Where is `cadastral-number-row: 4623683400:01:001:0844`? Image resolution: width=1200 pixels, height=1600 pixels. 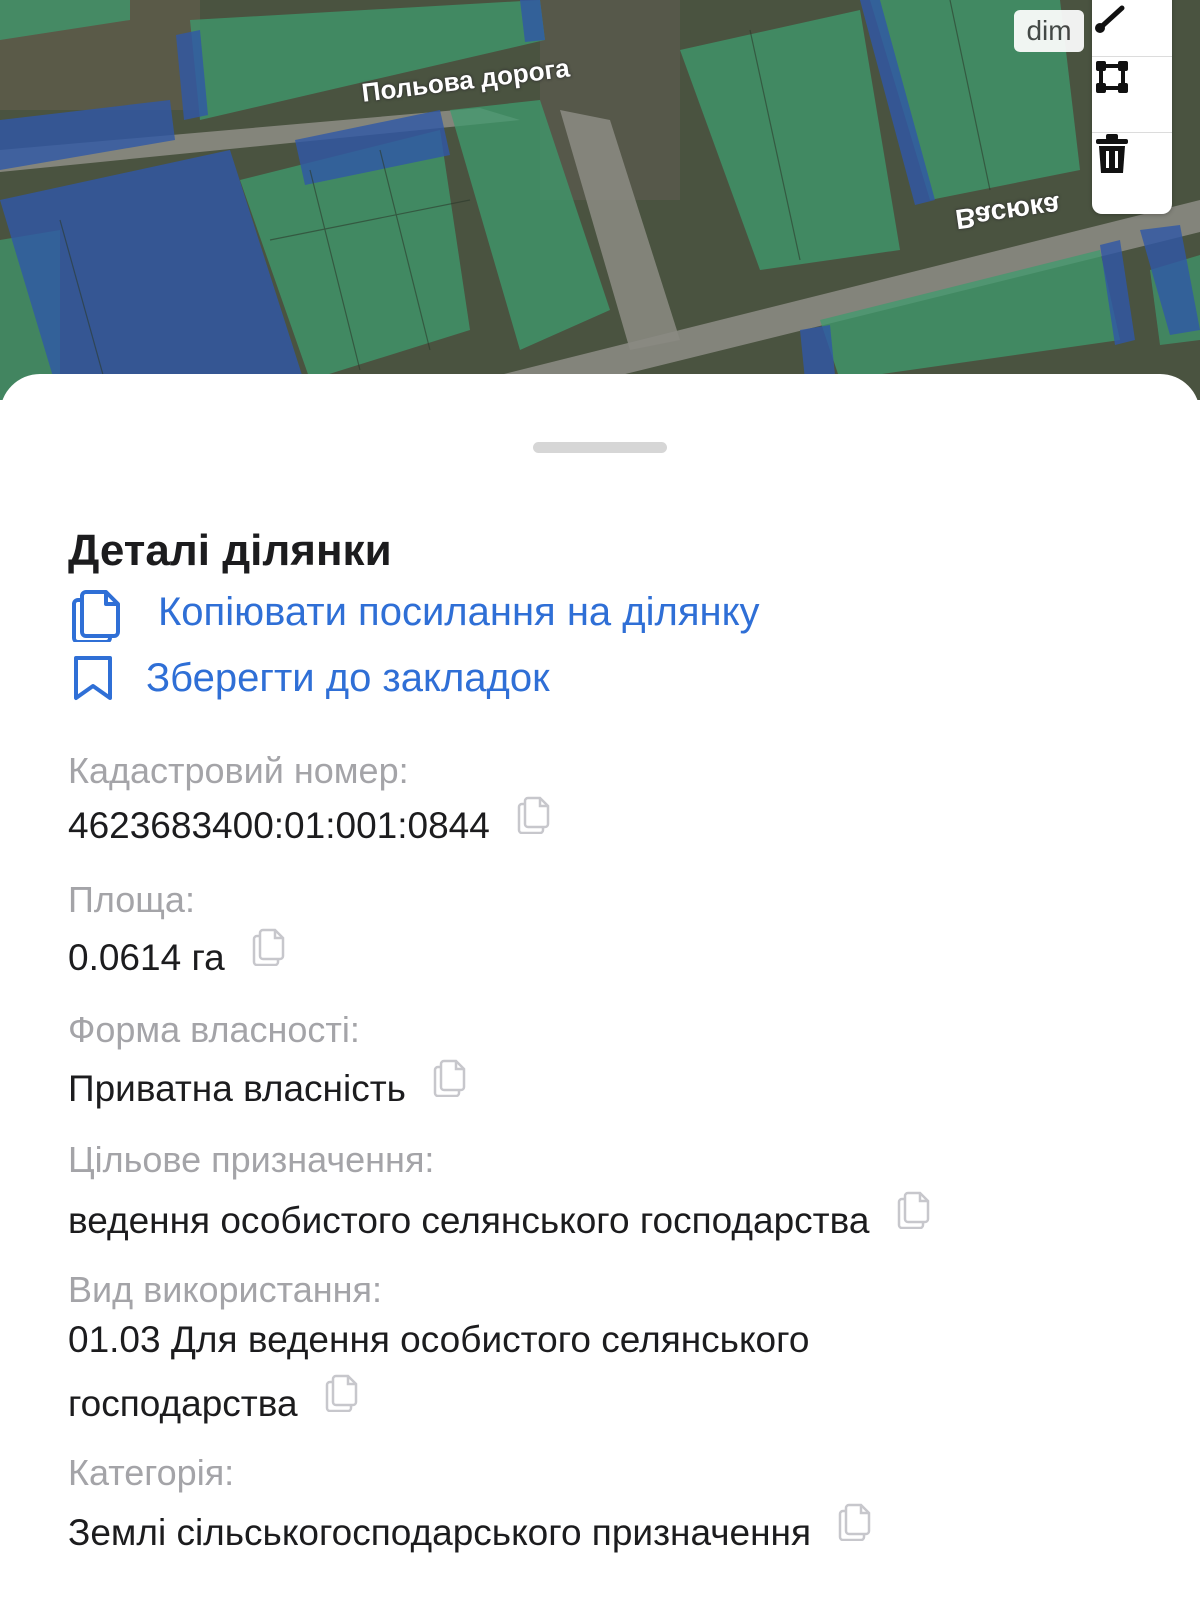
cadastral-number-row: 4623683400:01:001:0844 is located at coordinates (568, 827).